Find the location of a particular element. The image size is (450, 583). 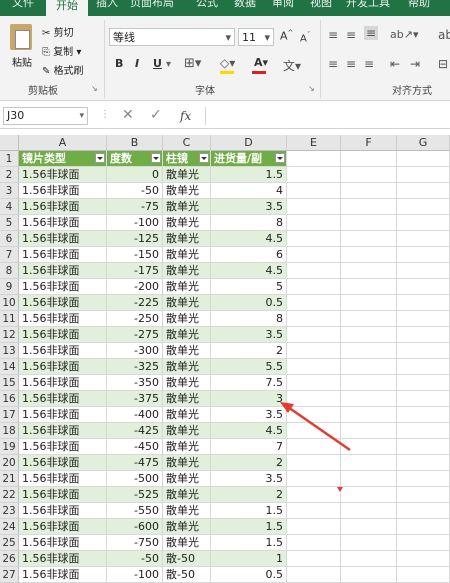

cell-value: -100 is located at coordinates (146, 574).